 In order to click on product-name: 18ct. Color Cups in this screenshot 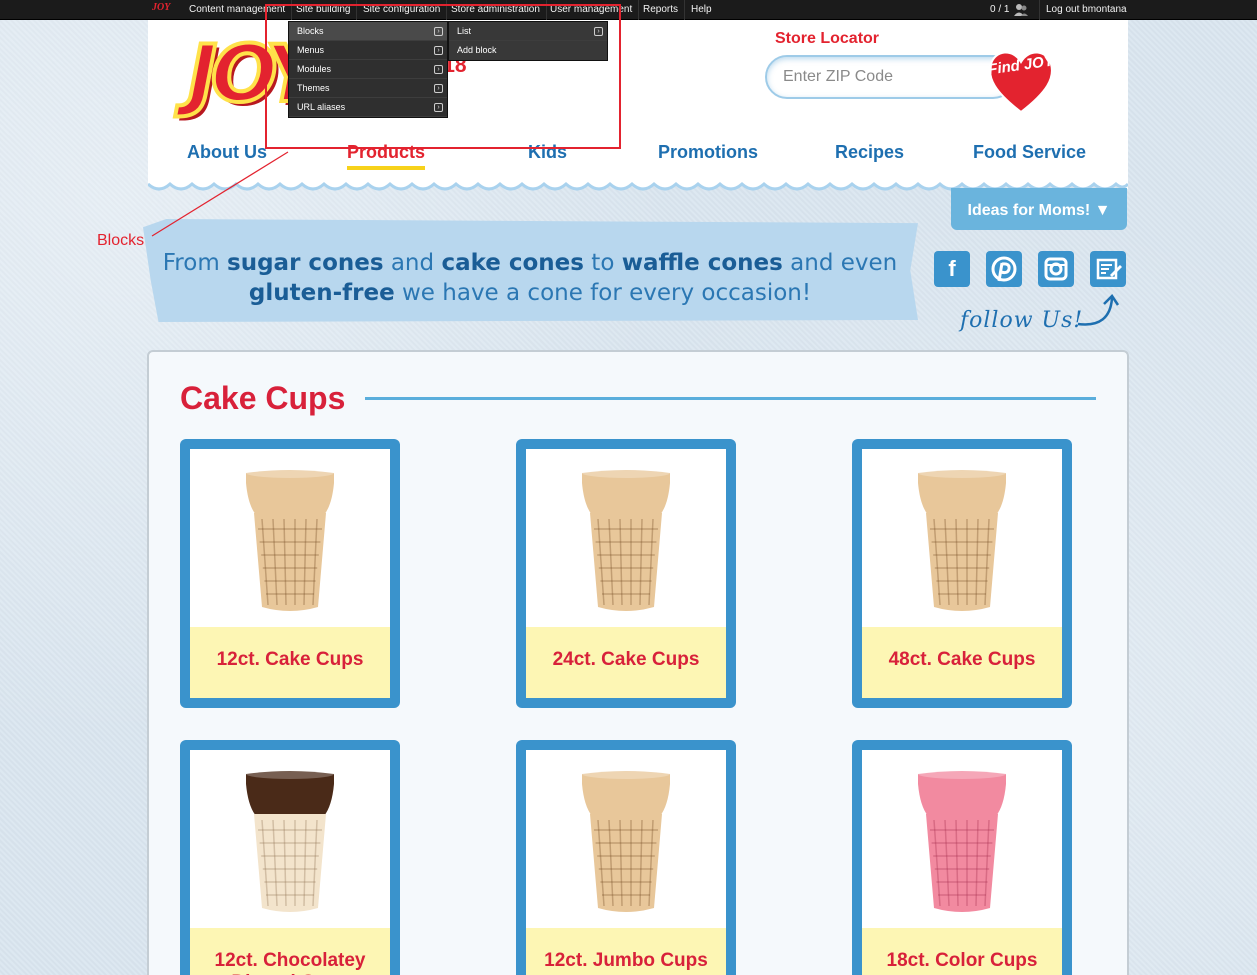, I will do `click(962, 951)`.